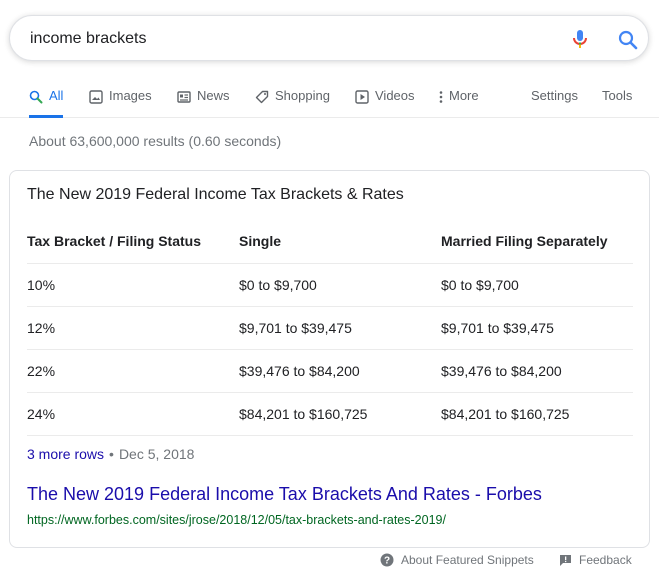  I want to click on search-input, so click(290, 39).